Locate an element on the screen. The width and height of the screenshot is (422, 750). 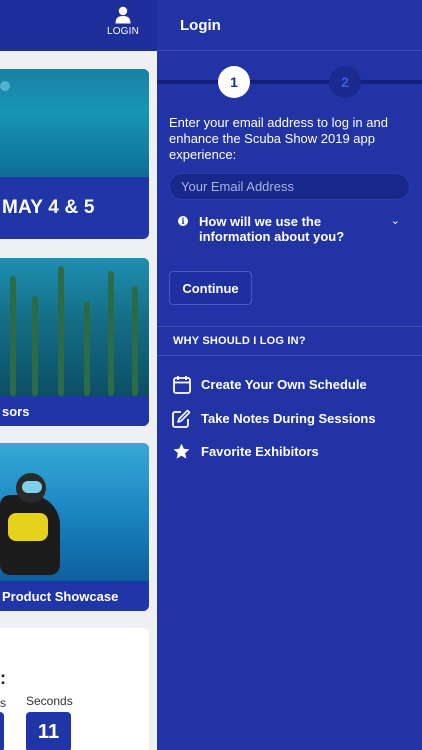
card-caption: MAY 4 & 5 is located at coordinates (48, 207).